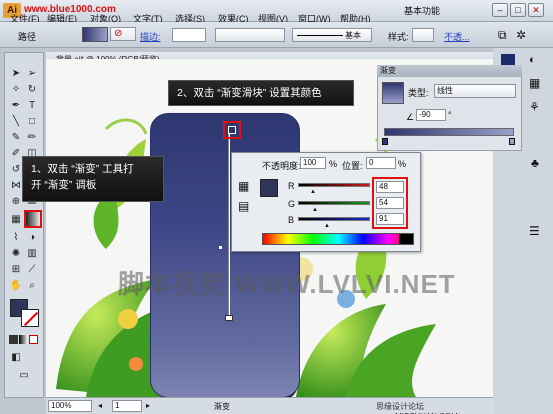 The image size is (553, 414). What do you see at coordinates (518, 10) in the screenshot?
I see `maximize-button: □` at bounding box center [518, 10].